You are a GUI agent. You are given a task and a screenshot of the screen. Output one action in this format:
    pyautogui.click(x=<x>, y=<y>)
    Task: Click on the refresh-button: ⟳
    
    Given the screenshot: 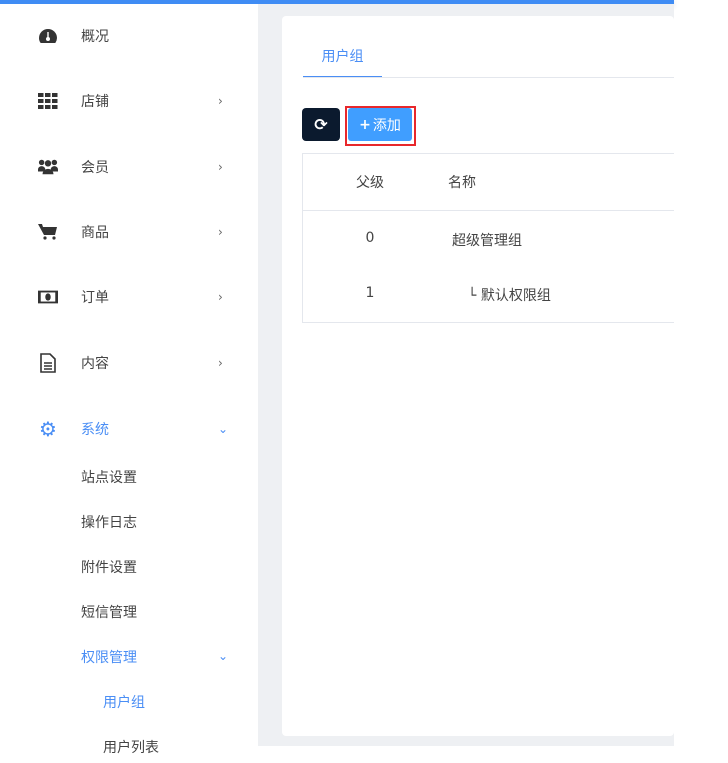 What is the action you would take?
    pyautogui.click(x=321, y=124)
    